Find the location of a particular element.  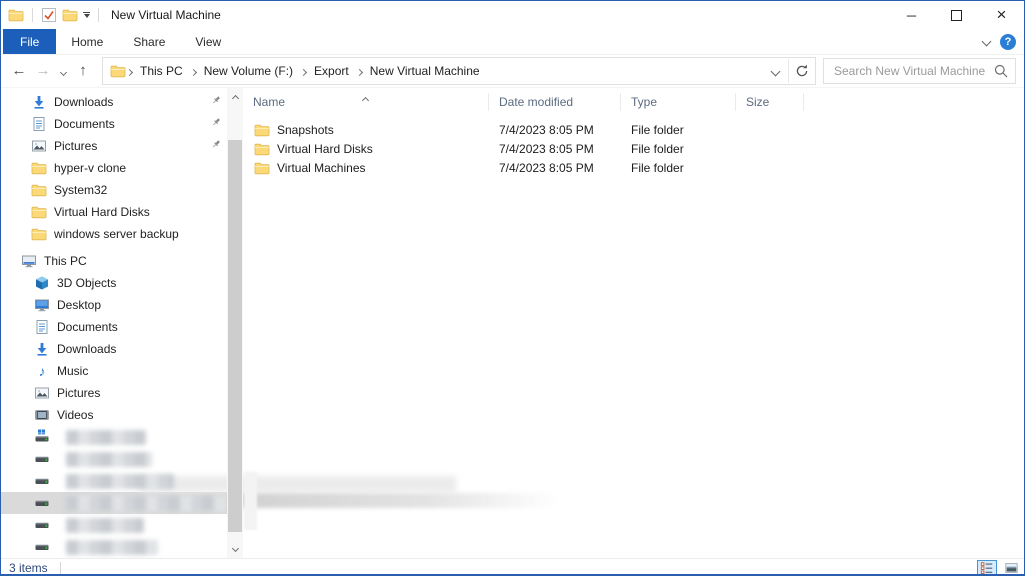

properties-checkbox-icon is located at coordinates (49, 15).